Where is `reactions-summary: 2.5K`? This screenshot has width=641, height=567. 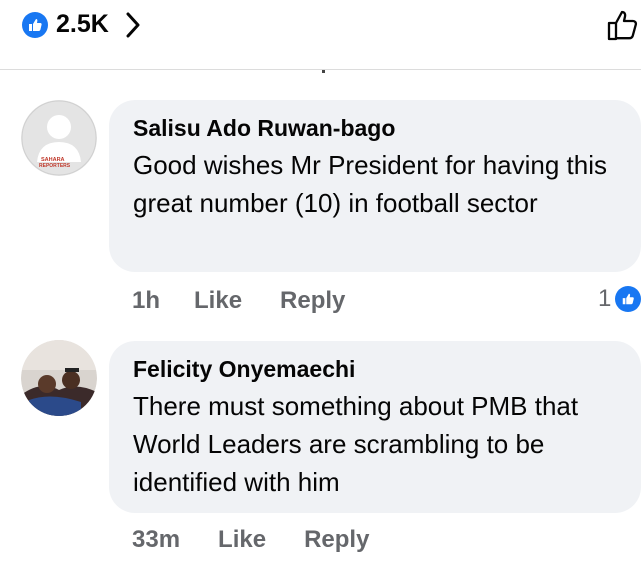
reactions-summary: 2.5K is located at coordinates (81, 24).